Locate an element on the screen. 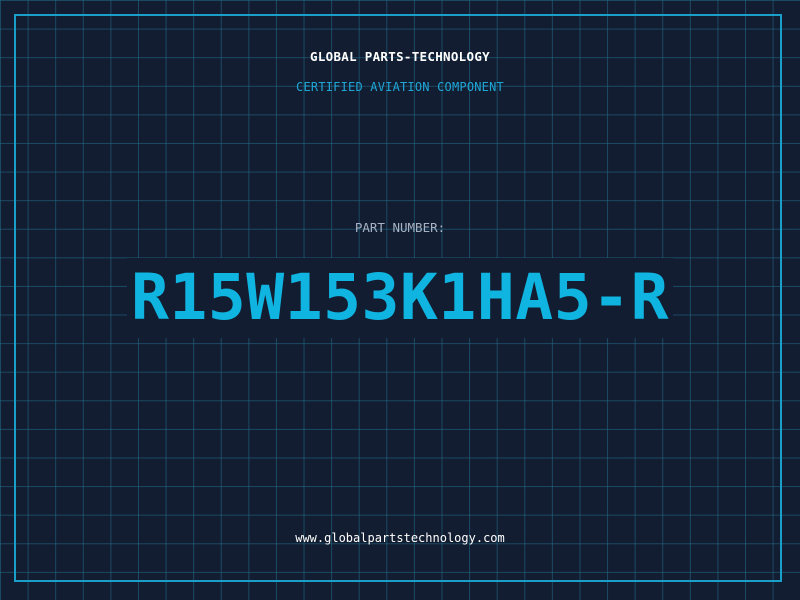  part-number-label: PART NUMBER: is located at coordinates (400, 227).